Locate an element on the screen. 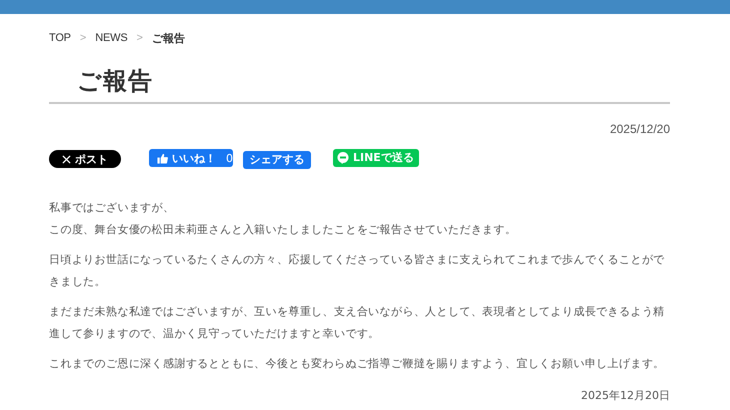  page-title: ご報告 is located at coordinates (359, 85).